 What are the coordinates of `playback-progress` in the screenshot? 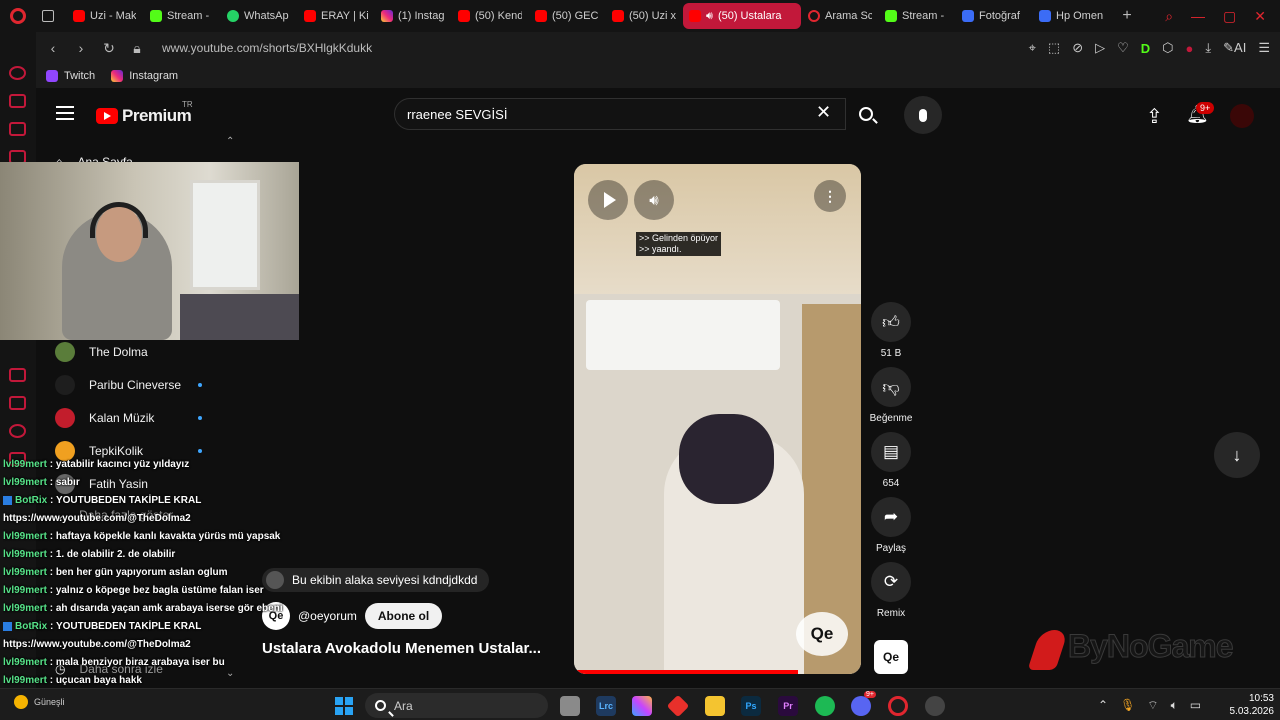 It's located at (686, 672).